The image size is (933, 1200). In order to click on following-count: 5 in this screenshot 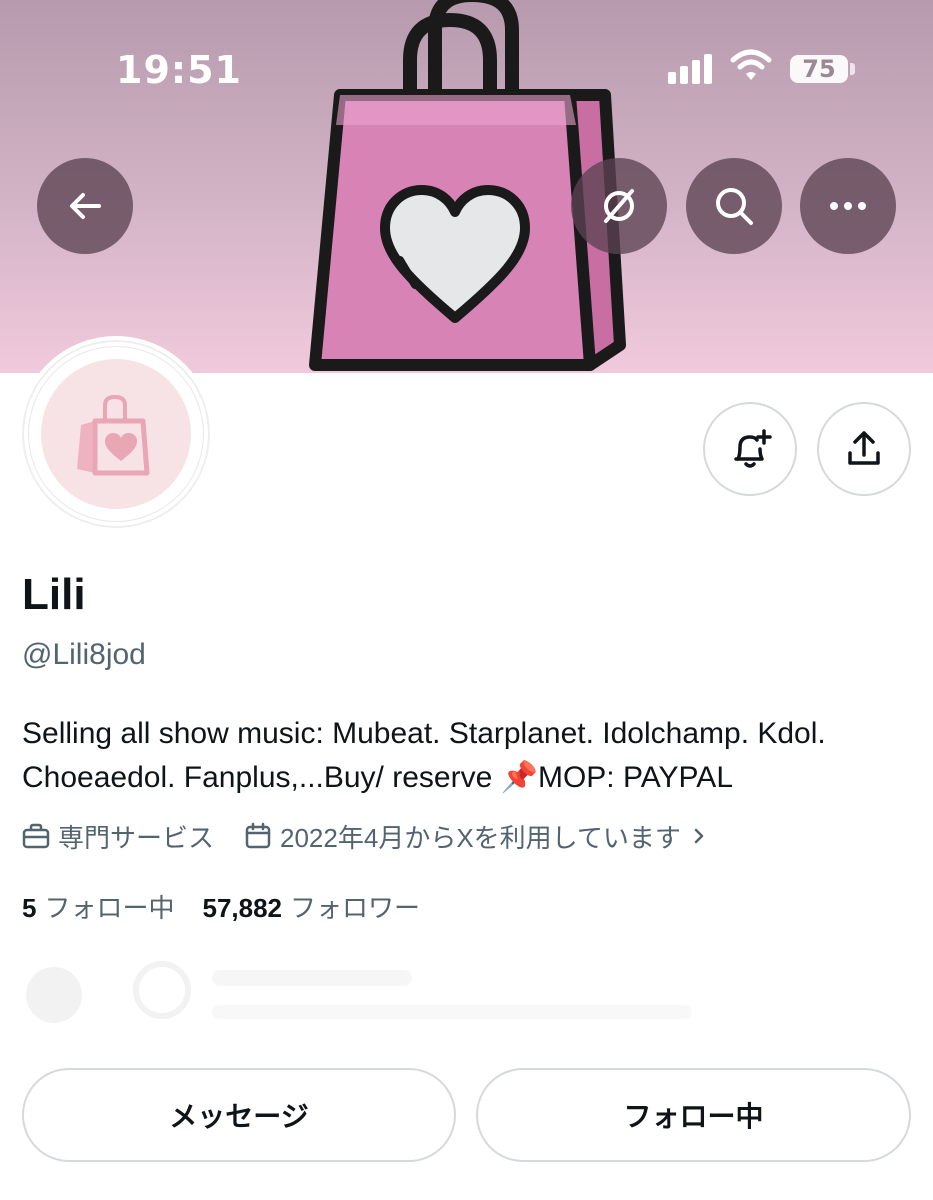, I will do `click(29, 908)`.